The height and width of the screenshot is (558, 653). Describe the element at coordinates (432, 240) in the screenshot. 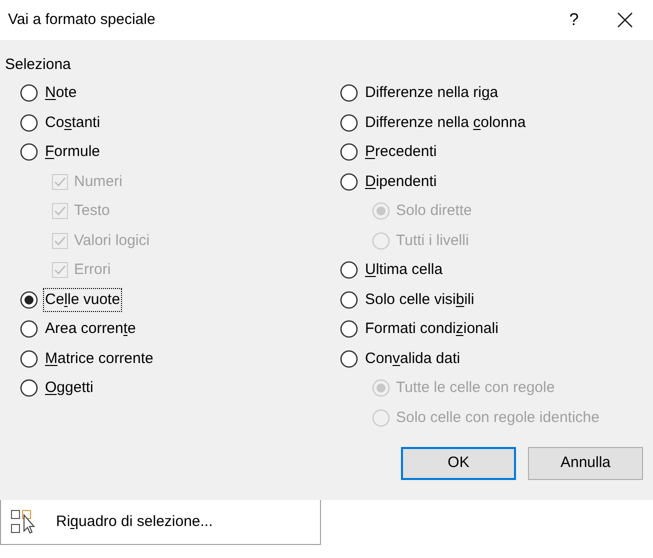

I see `option-label: Tutti i livelli` at that location.